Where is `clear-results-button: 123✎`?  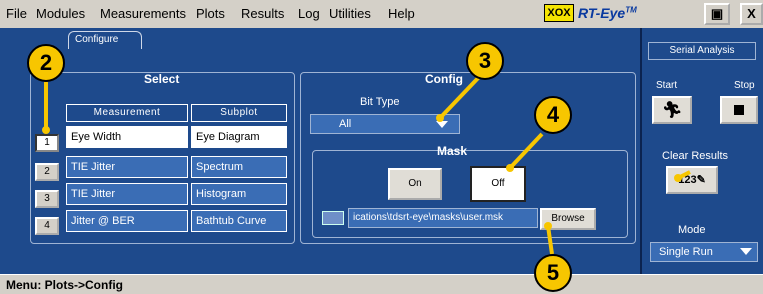 clear-results-button: 123✎ is located at coordinates (692, 180).